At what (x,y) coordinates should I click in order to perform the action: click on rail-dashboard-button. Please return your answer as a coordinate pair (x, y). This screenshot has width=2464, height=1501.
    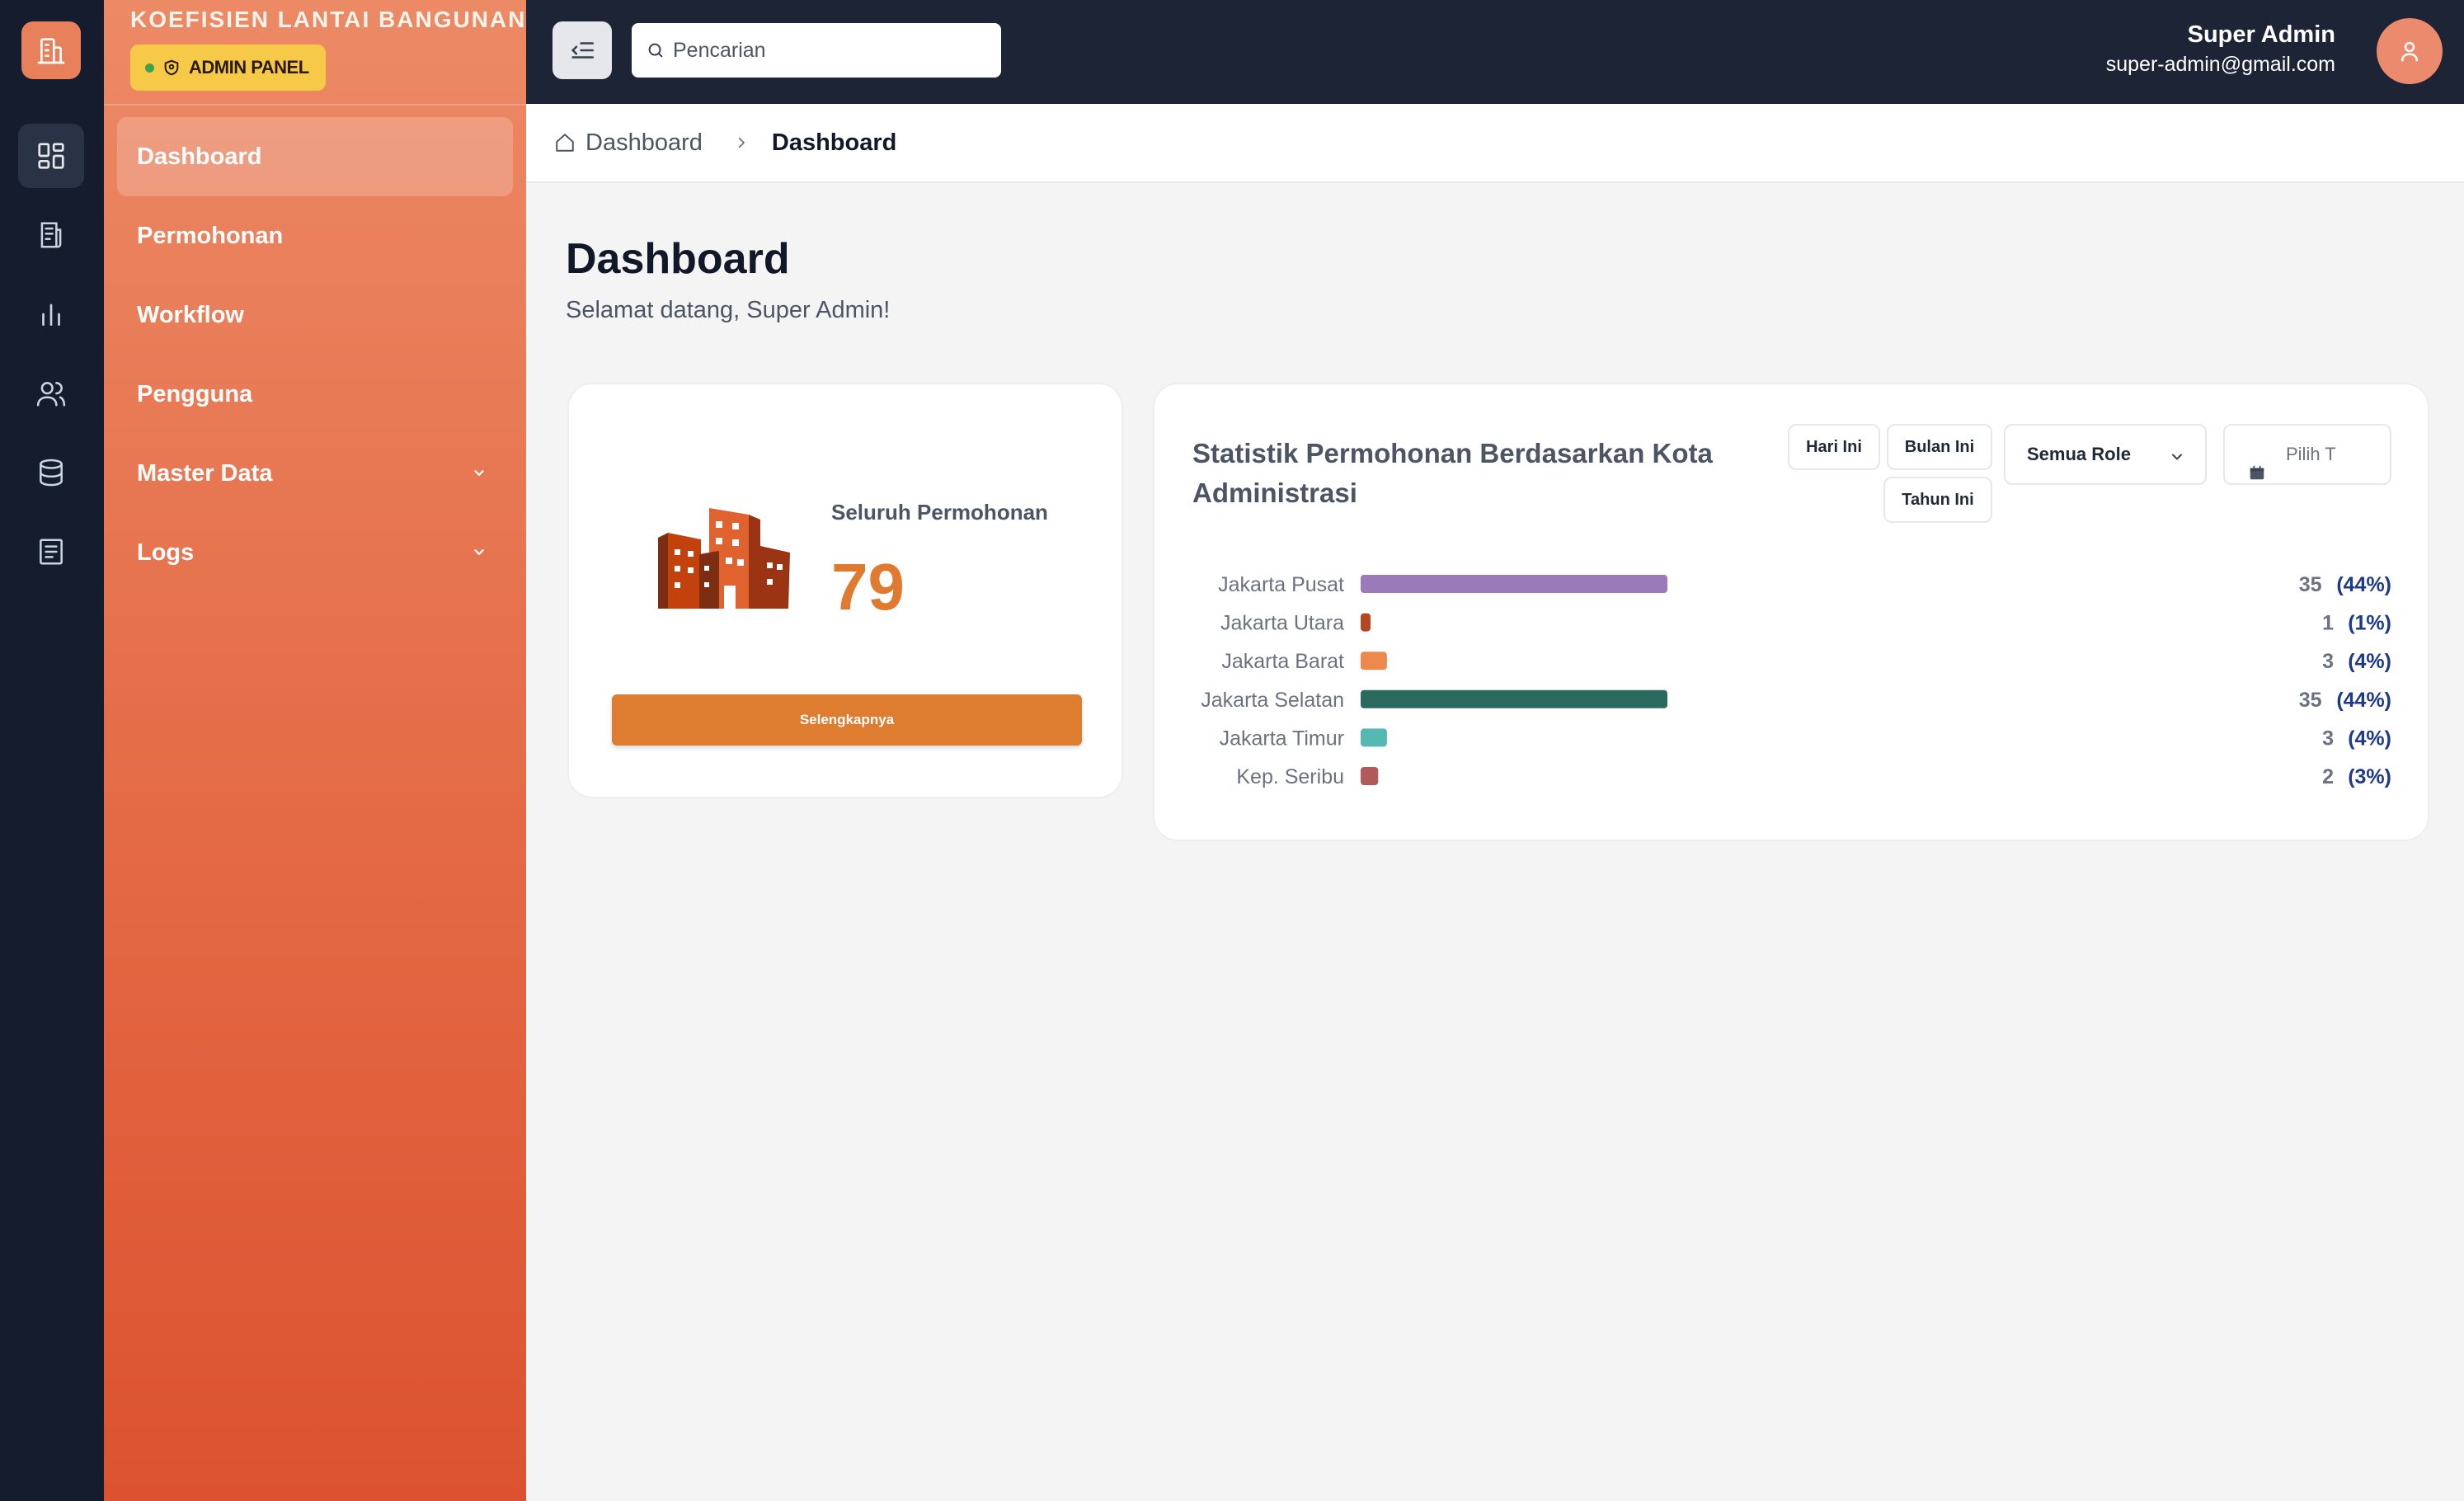
    Looking at the image, I should click on (51, 156).